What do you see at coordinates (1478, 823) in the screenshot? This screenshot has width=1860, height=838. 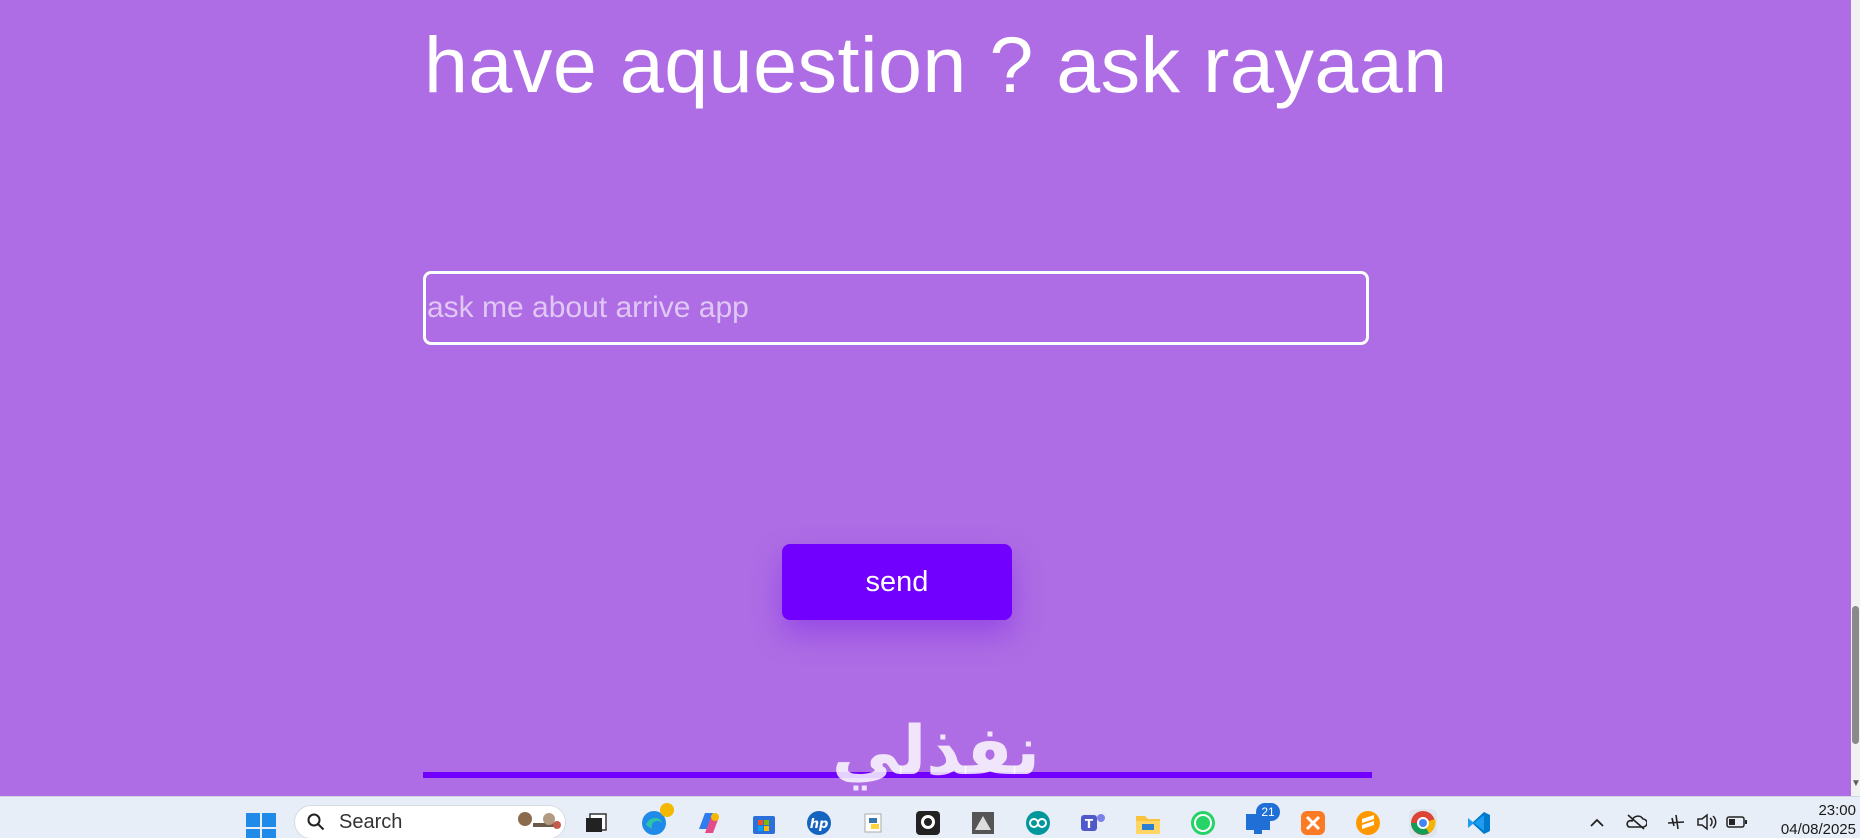 I see `vscode-icon` at bounding box center [1478, 823].